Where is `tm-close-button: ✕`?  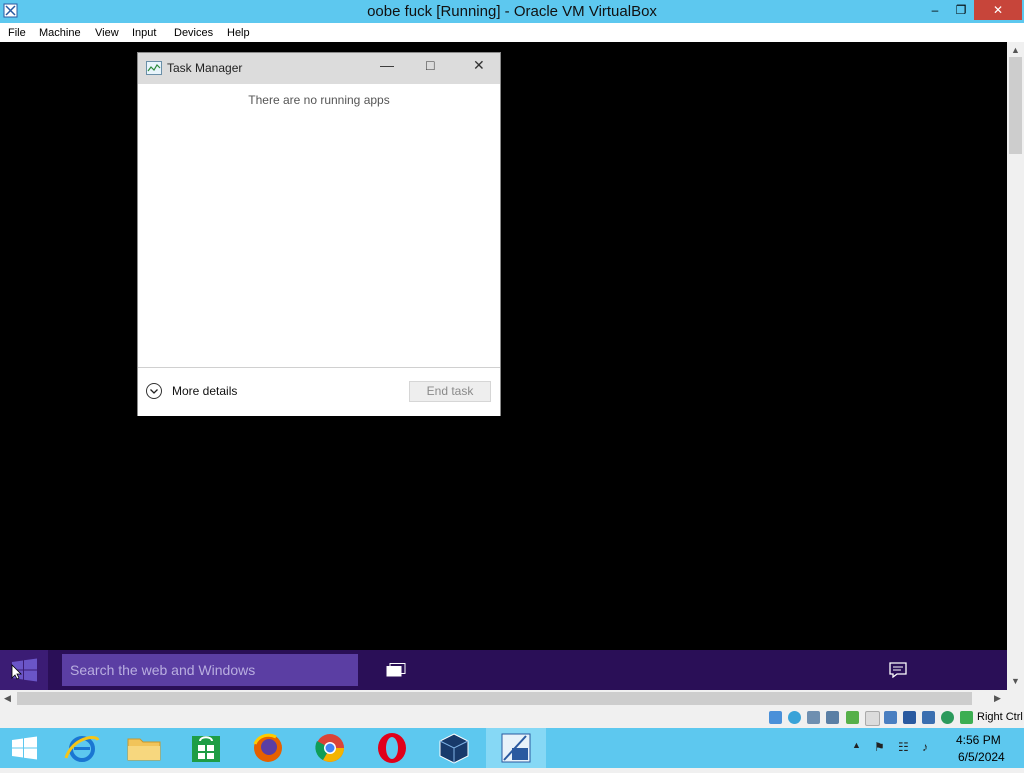
tm-close-button: ✕ is located at coordinates (479, 65).